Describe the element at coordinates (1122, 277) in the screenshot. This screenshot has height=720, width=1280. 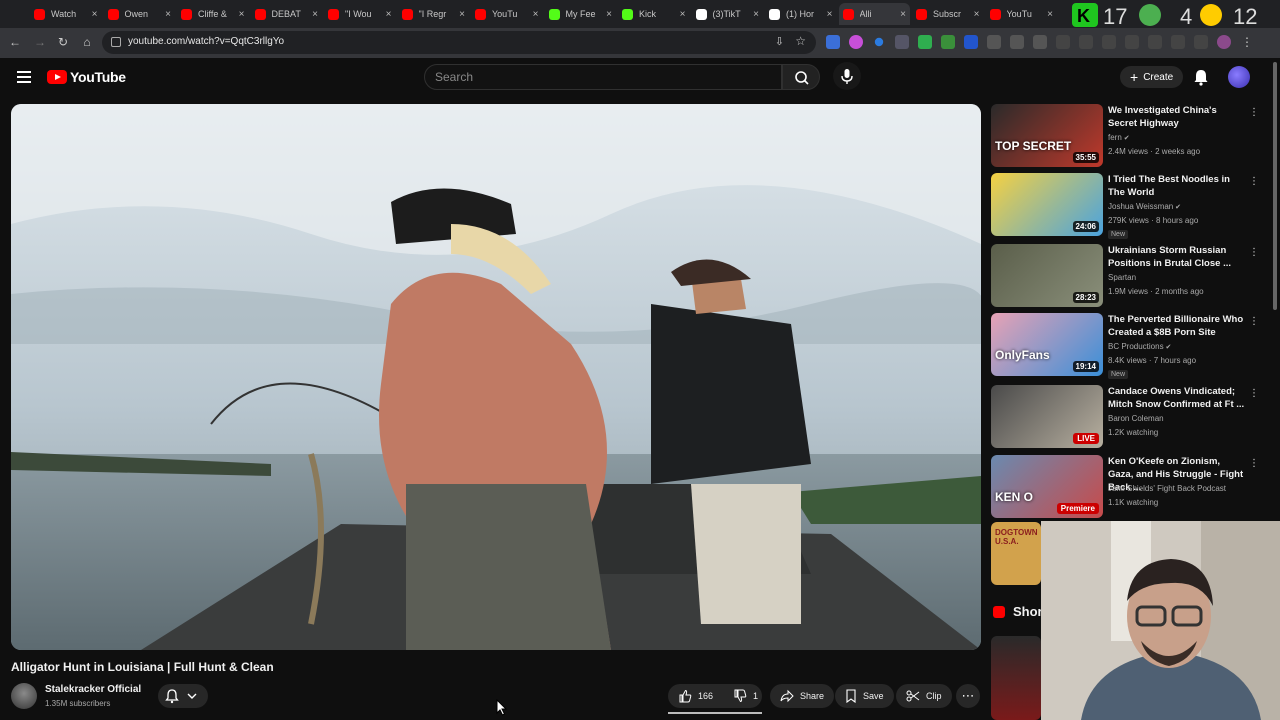
I see `recommended-channel: Spartan` at that location.